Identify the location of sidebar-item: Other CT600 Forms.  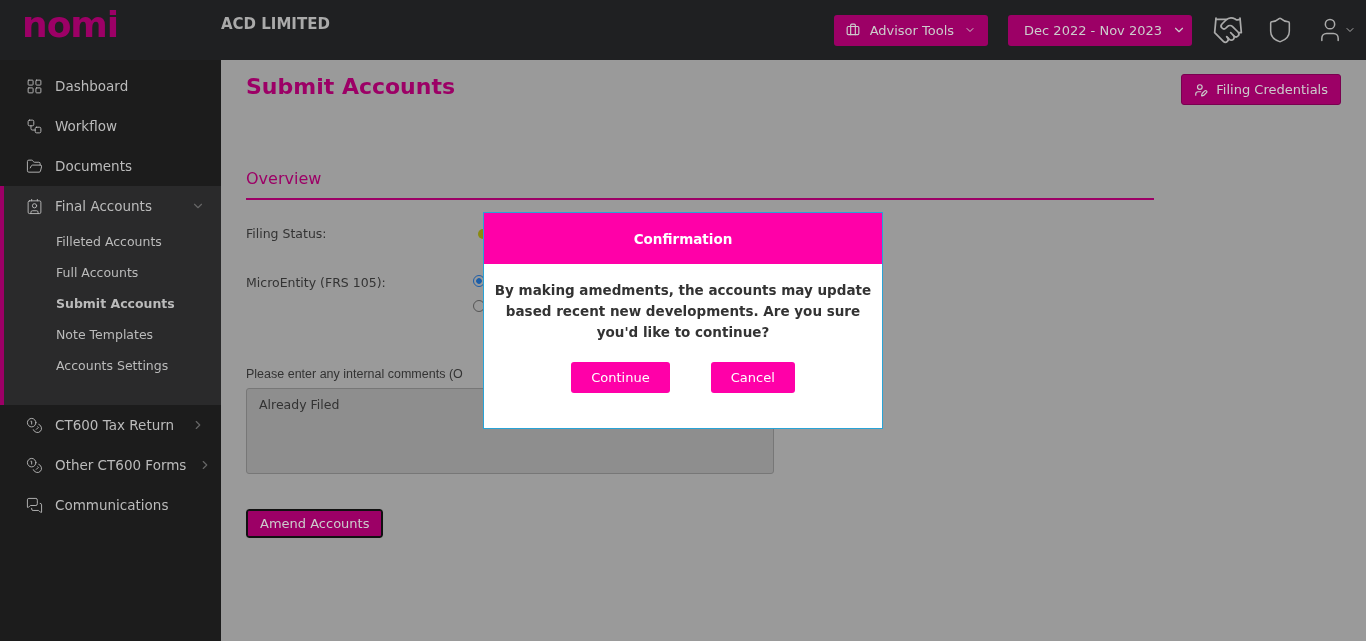
(110, 465).